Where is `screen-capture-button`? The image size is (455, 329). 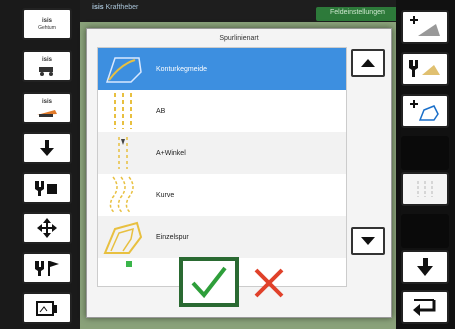 screen-capture-button is located at coordinates (47, 308).